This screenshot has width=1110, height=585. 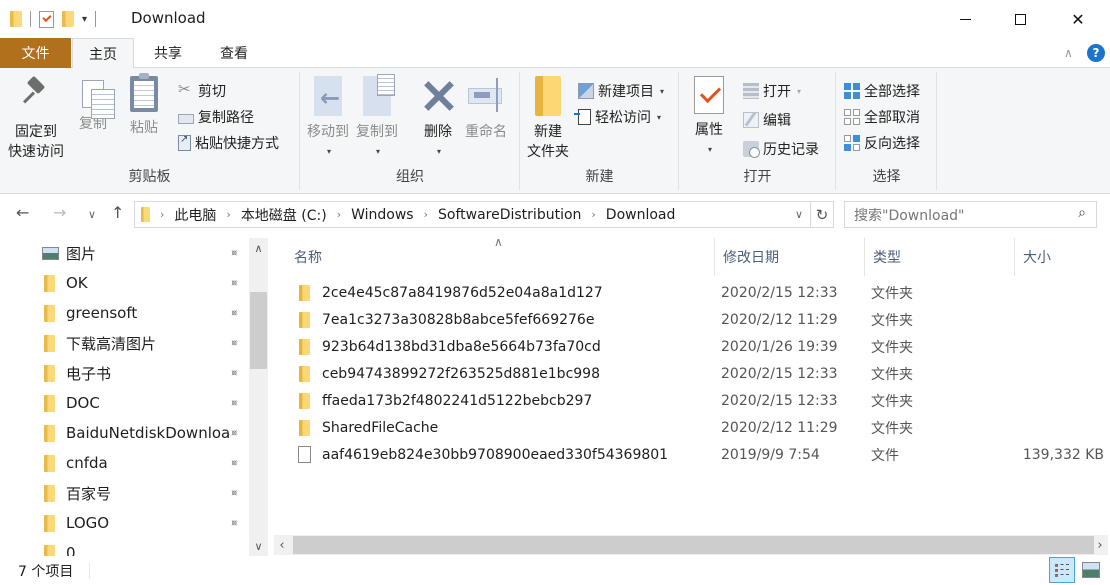 I want to click on edit-button: 编辑, so click(x=767, y=120).